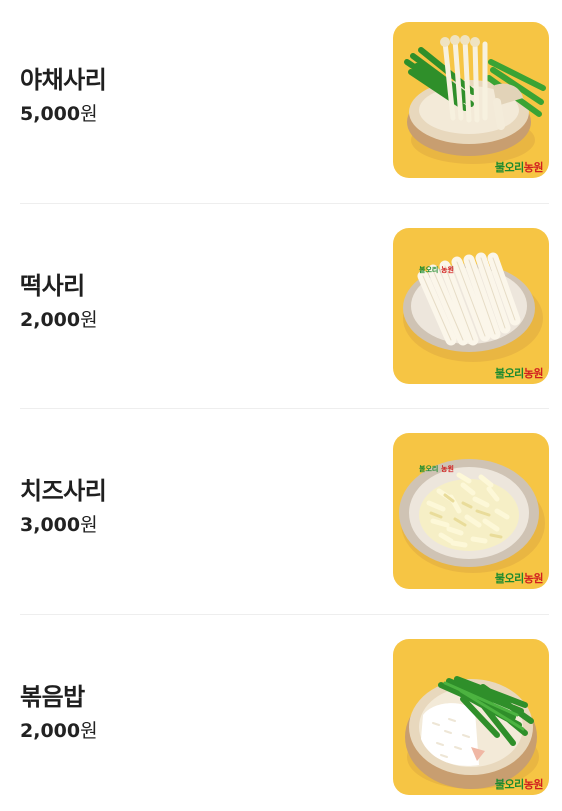 This screenshot has height=811, width=562. I want to click on vegetable-side-bowl-image: 불오리농원, so click(471, 100).